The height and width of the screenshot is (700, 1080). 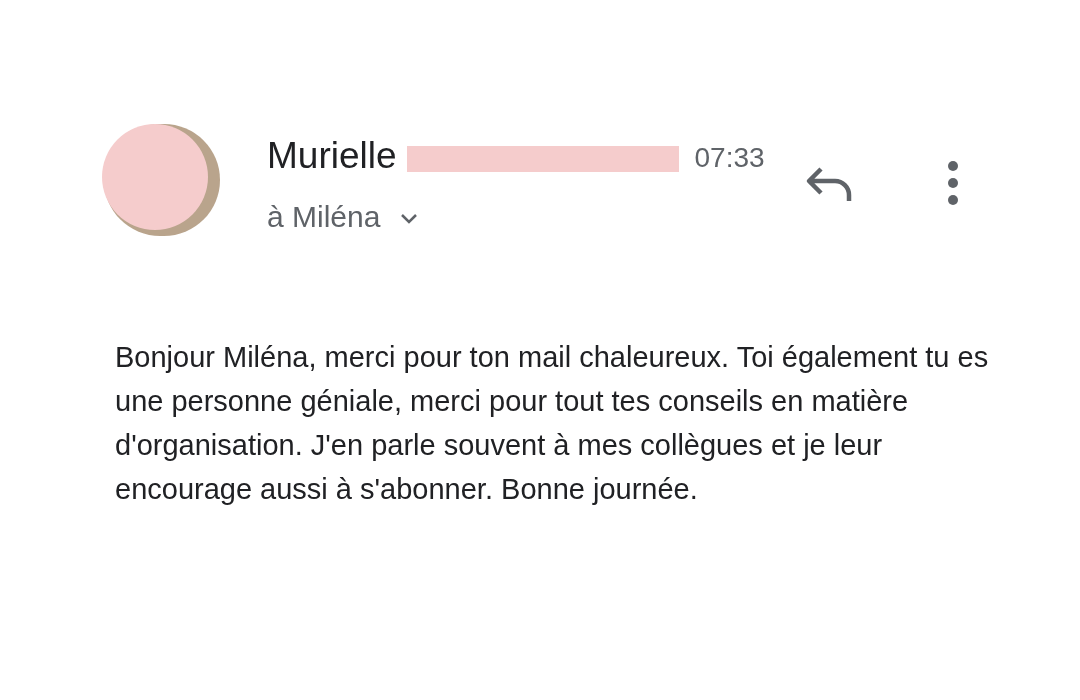 What do you see at coordinates (409, 219) in the screenshot?
I see `chevron-down-icon` at bounding box center [409, 219].